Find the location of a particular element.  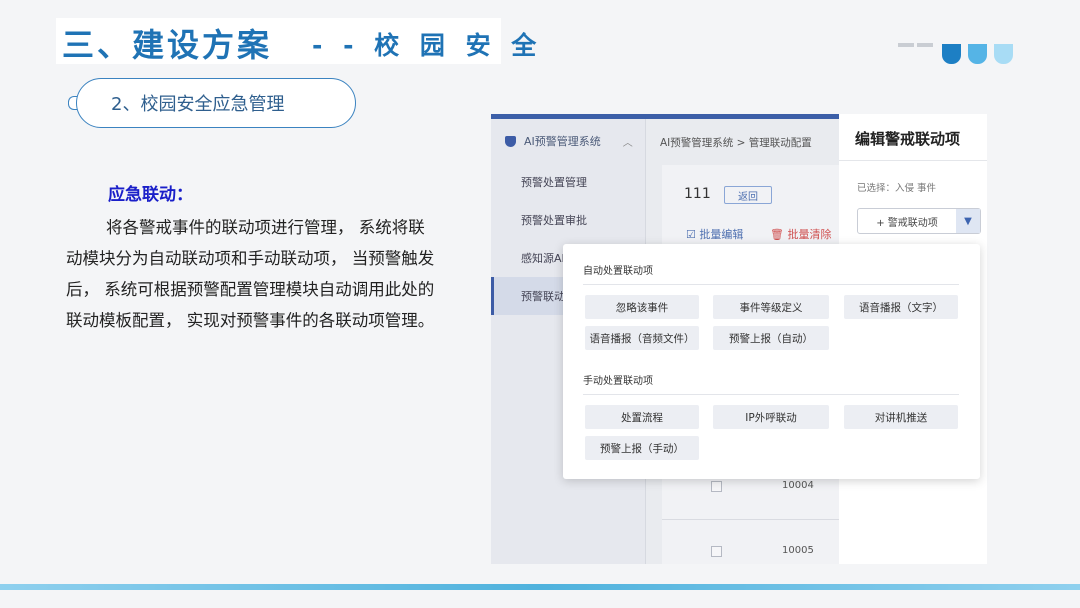

edit-panel-title: 编辑警戒联动项 is located at coordinates (908, 139).